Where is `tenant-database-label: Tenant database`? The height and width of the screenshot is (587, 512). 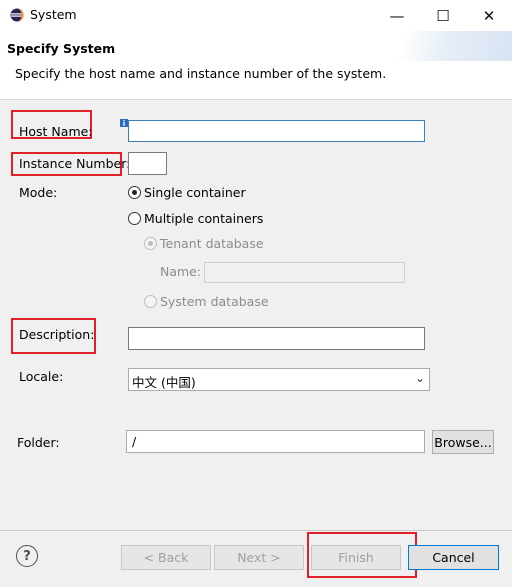
tenant-database-label: Tenant database is located at coordinates (212, 243).